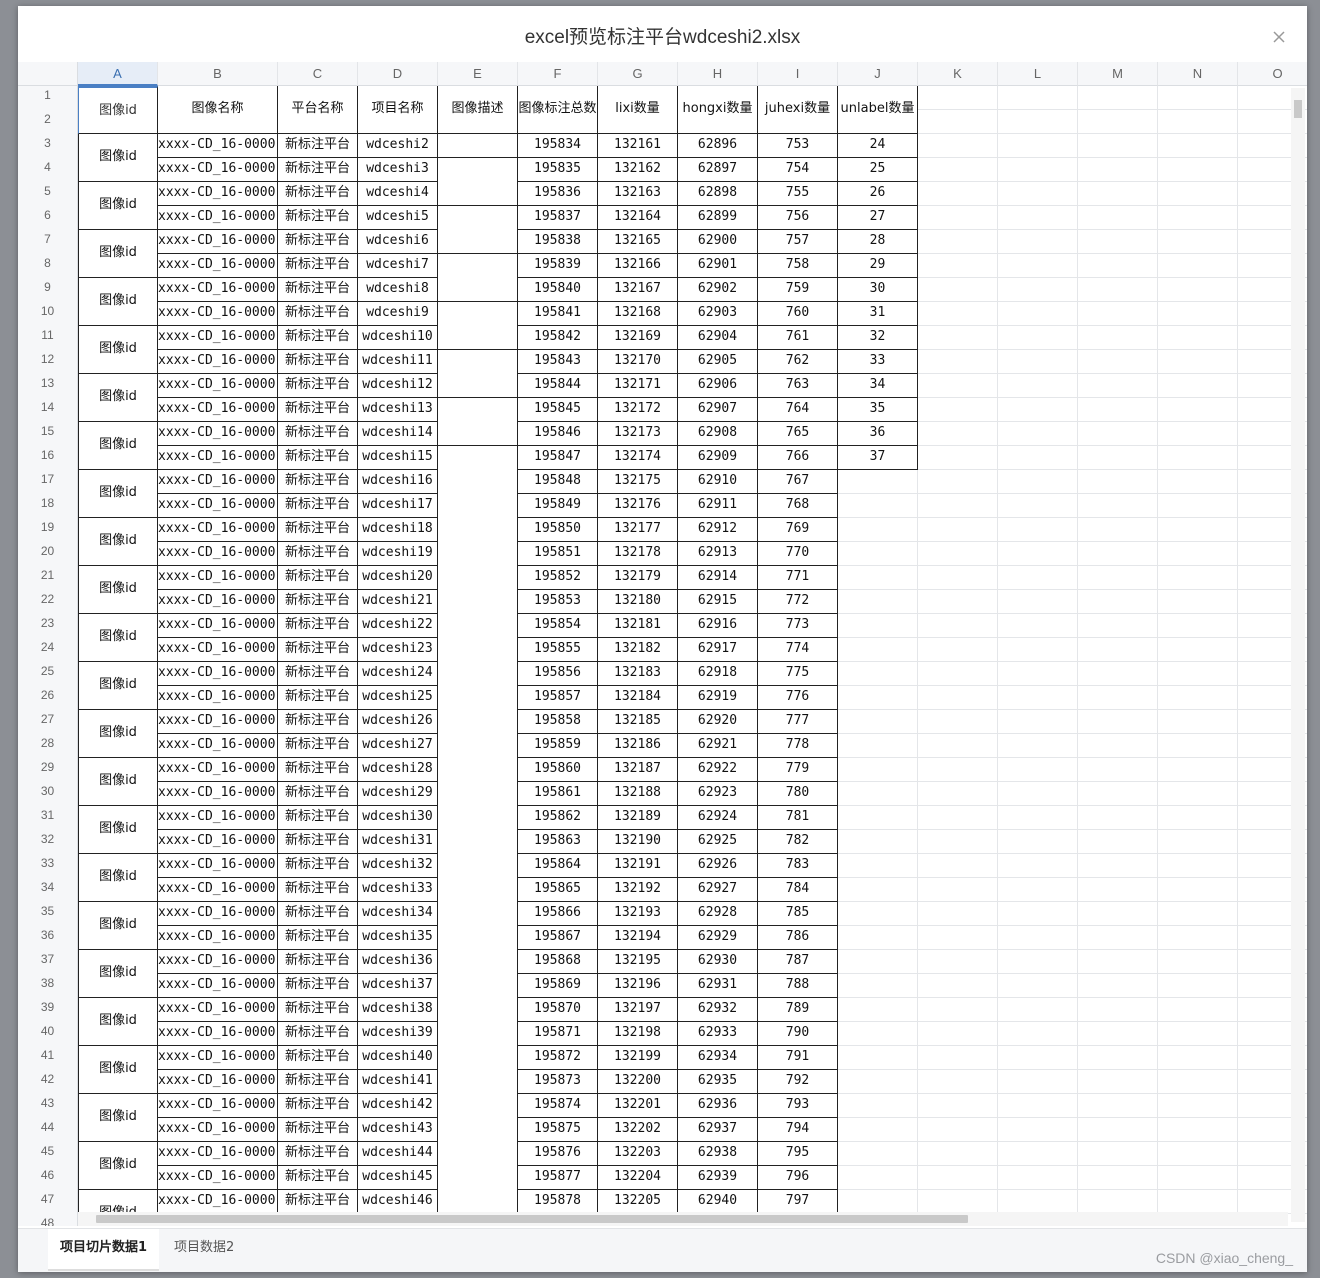  What do you see at coordinates (638, 866) in the screenshot?
I see `lixi-cell: 132191` at bounding box center [638, 866].